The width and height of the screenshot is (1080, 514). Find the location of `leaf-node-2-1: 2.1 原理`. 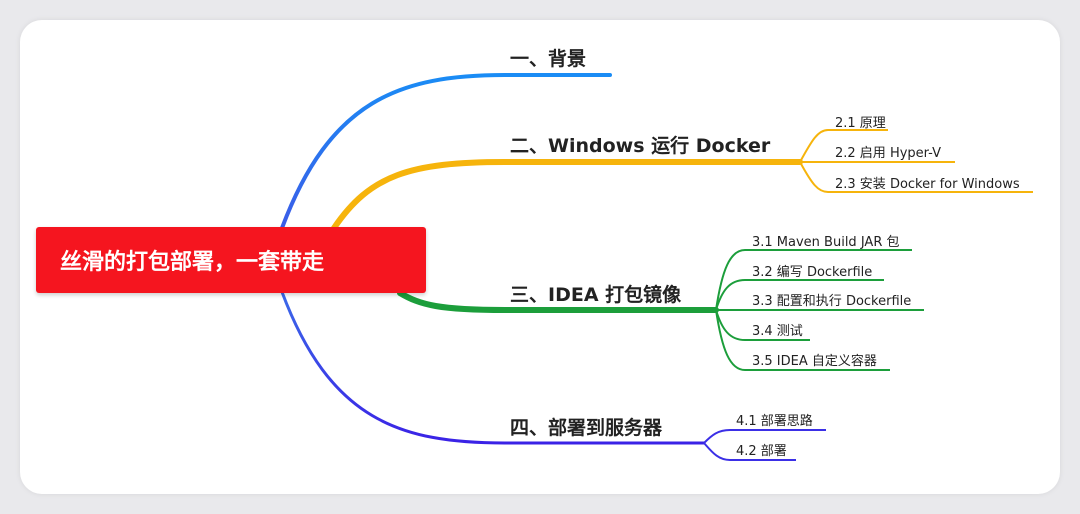

leaf-node-2-1: 2.1 原理 is located at coordinates (860, 121).